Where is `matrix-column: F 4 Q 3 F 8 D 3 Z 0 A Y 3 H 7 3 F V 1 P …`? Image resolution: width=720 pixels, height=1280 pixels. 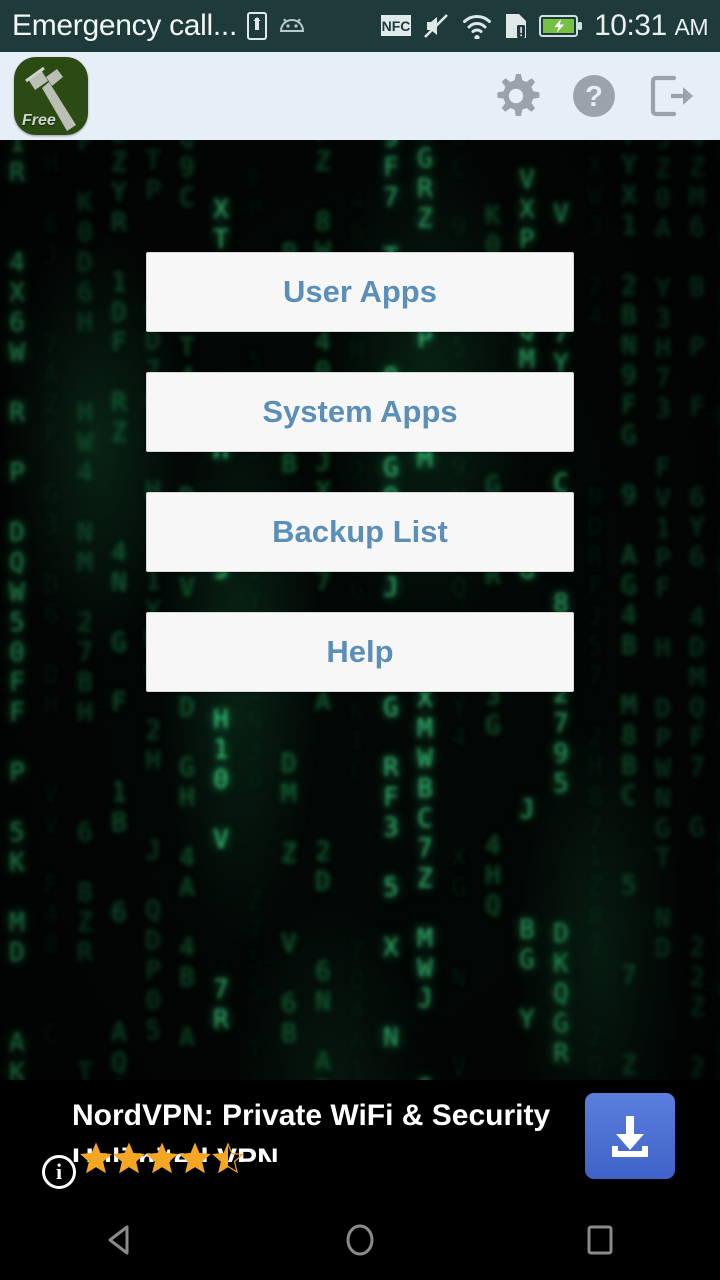
matrix-column: F 4 Q 3 F 8 D 3 Z 0 A Y 3 H 7 3 F V 1 P … is located at coordinates (663, 670).